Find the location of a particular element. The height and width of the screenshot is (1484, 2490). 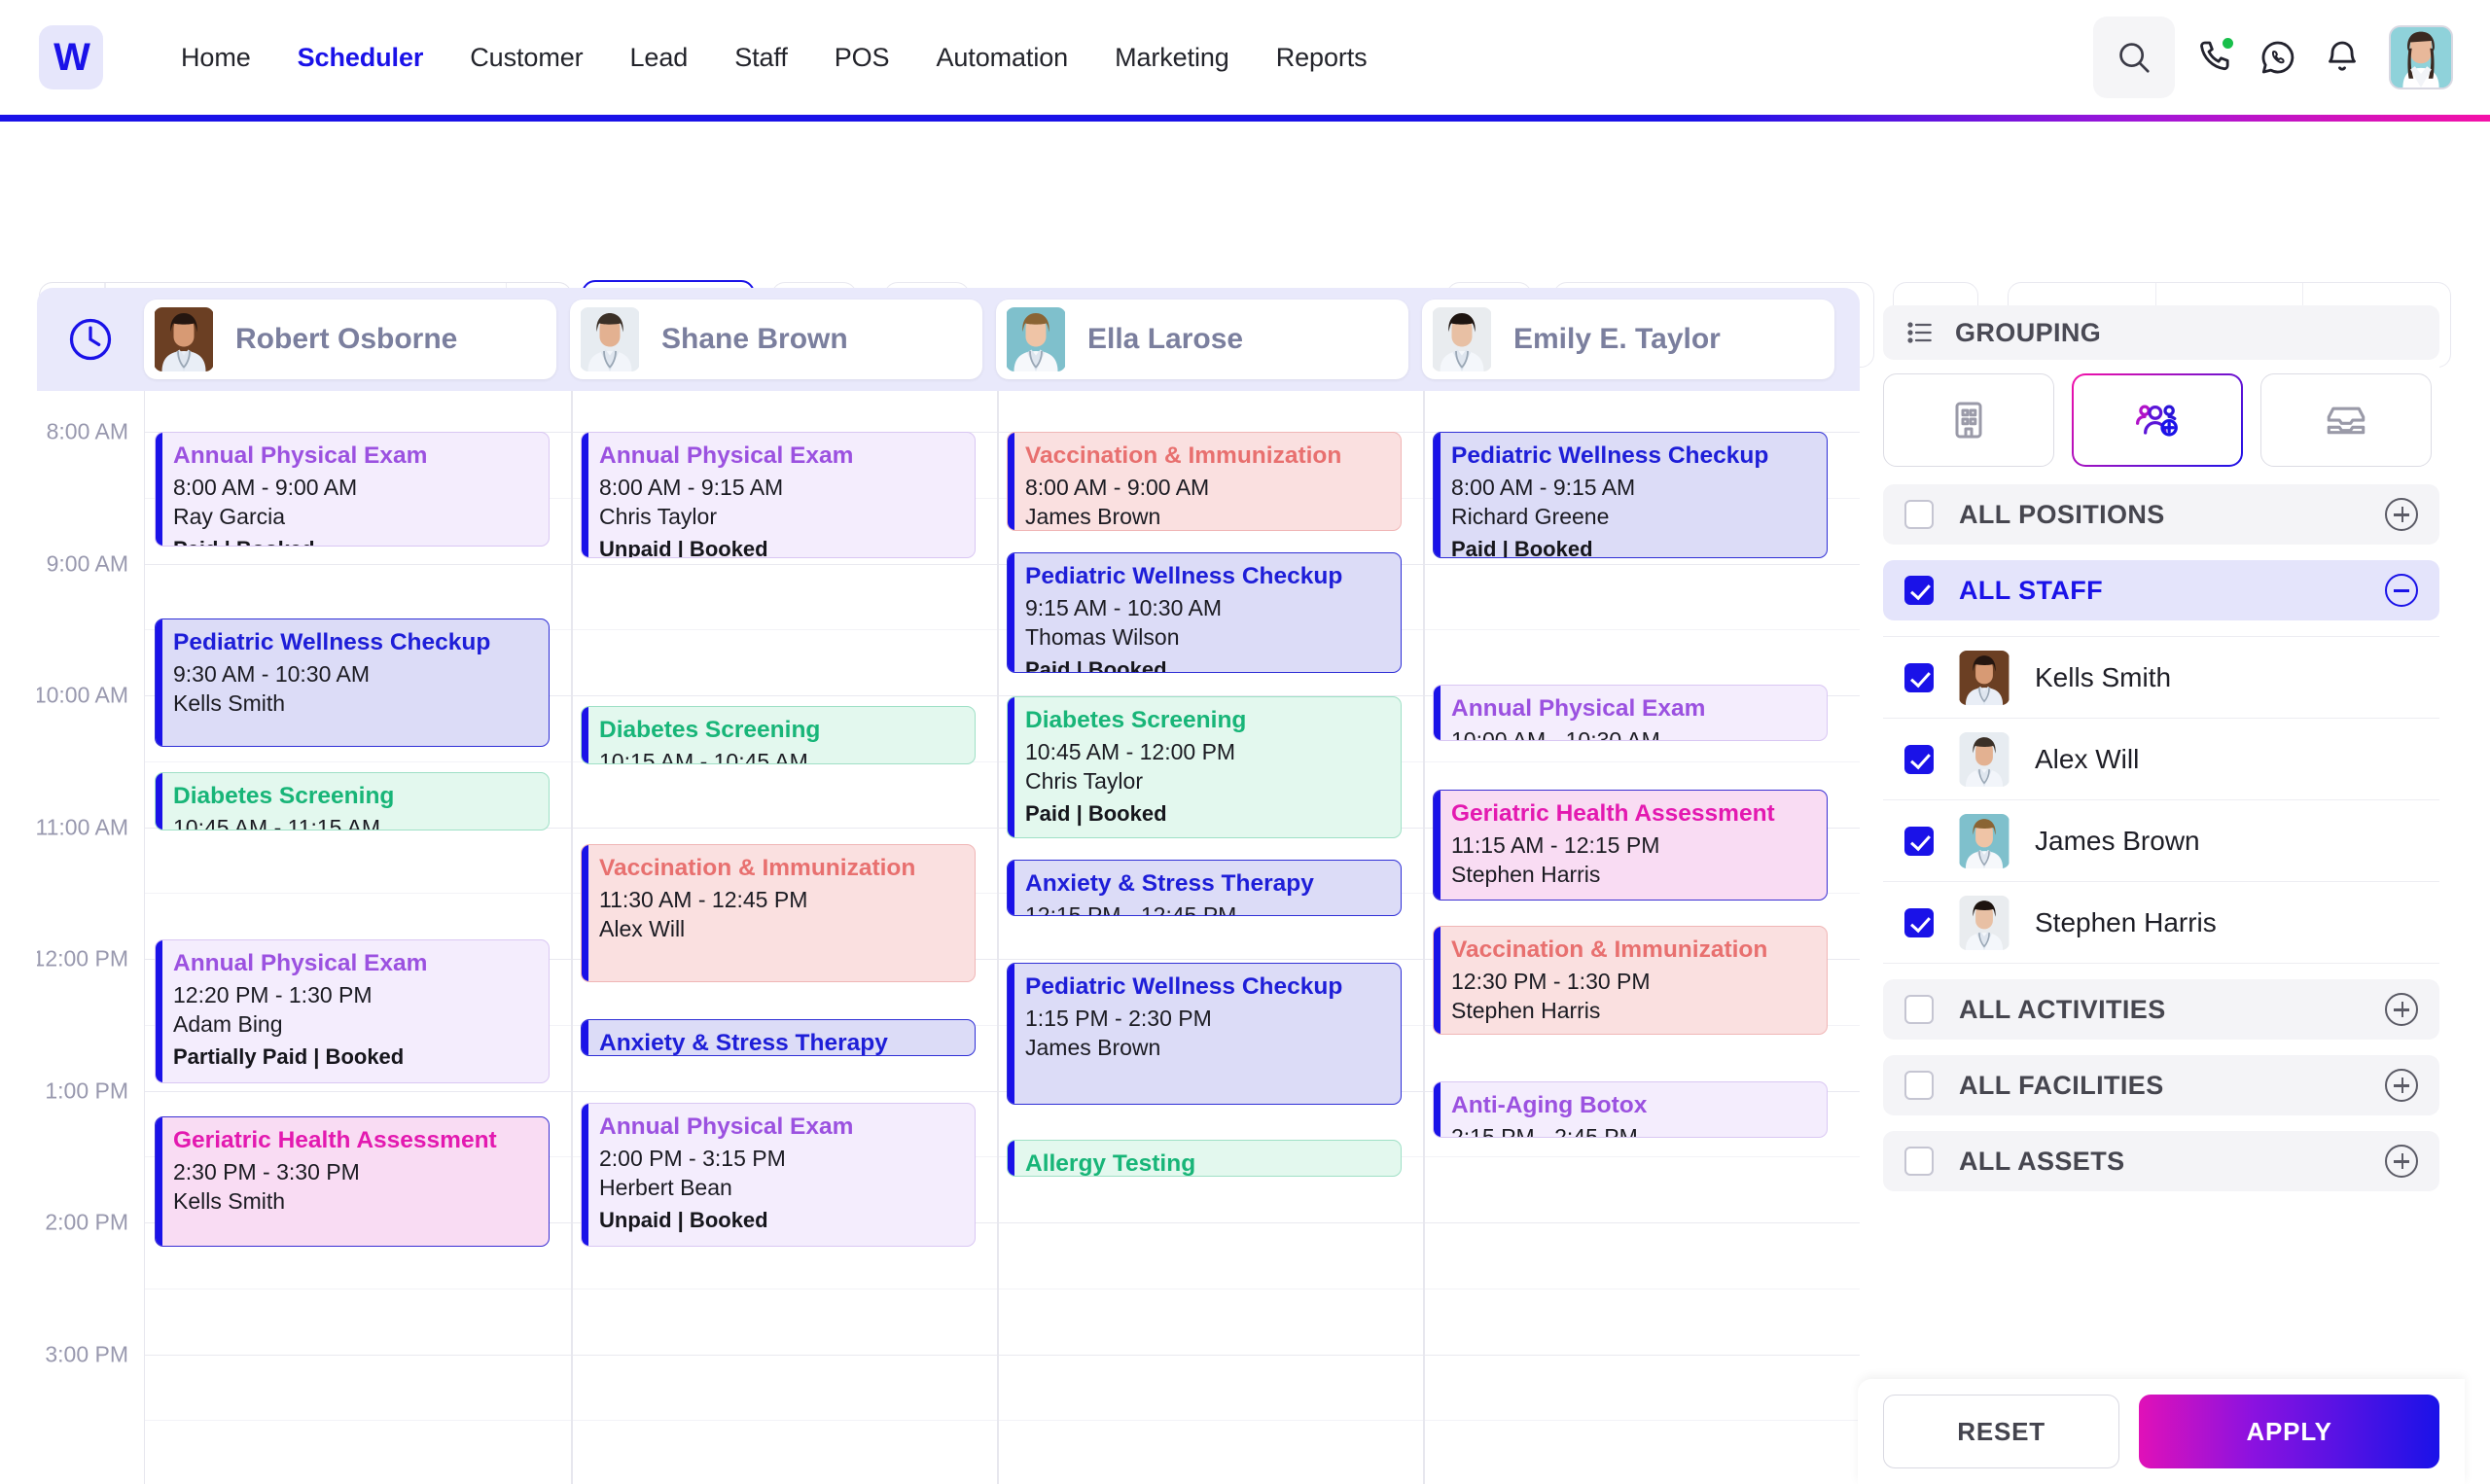

nav-item-staff: Staff is located at coordinates (761, 58).